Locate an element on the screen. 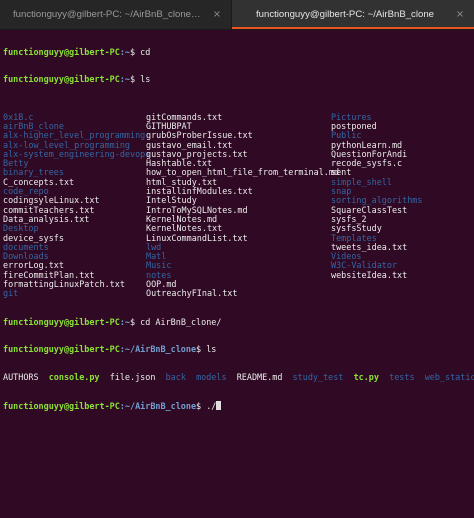  prompt-line: functionguyy@gilbert-PC:~$ cd is located at coordinates (238, 51).